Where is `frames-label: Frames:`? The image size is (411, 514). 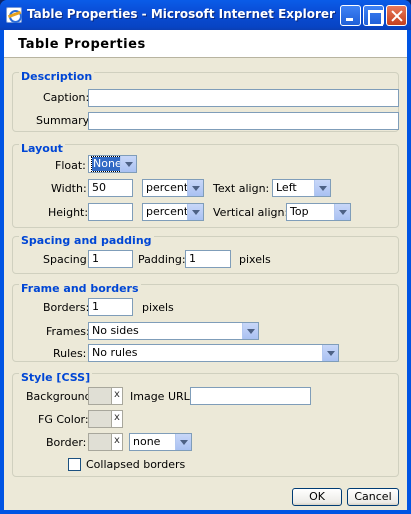
frames-label: Frames: is located at coordinates (68, 331).